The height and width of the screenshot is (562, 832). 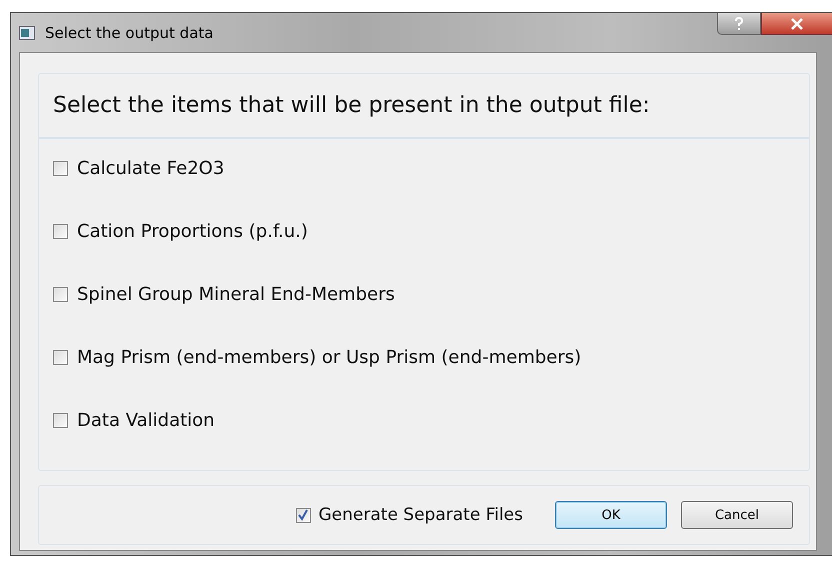 I want to click on window-title: Select the output data, so click(x=129, y=33).